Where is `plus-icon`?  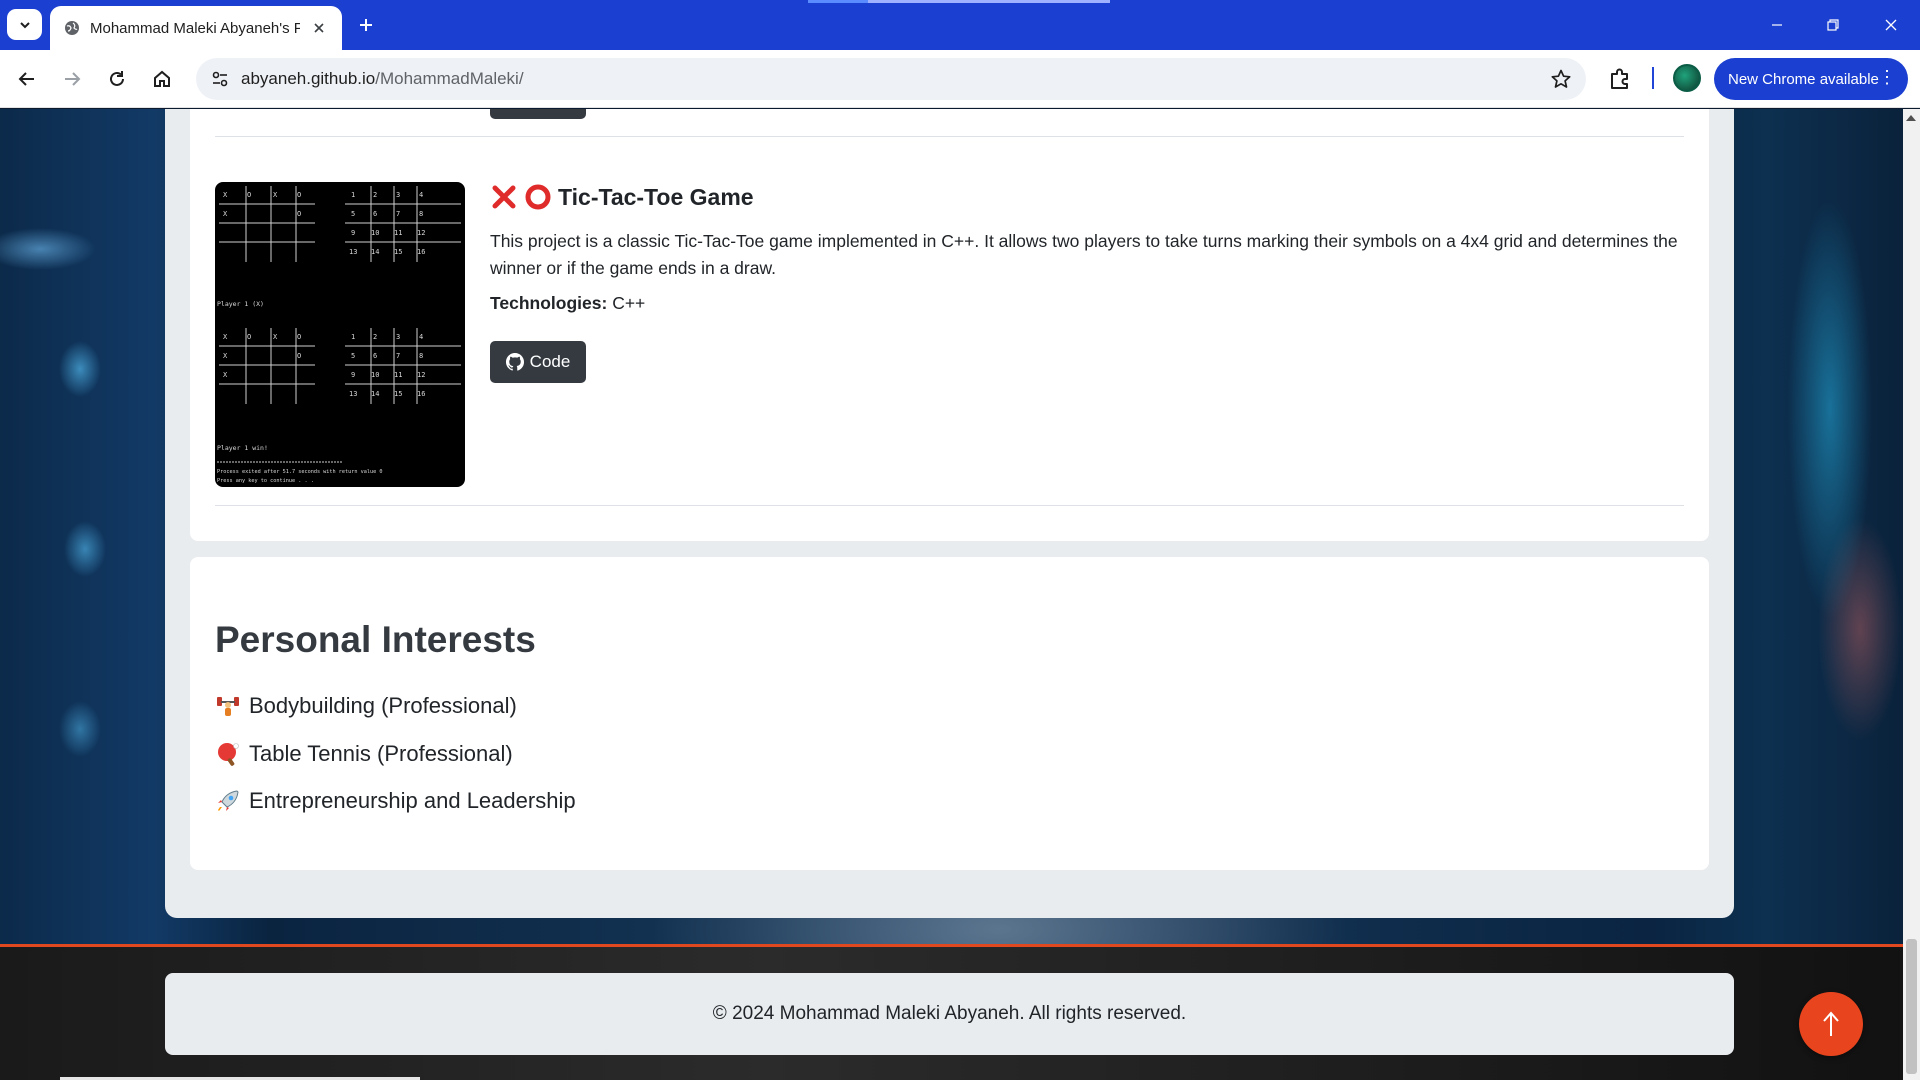
plus-icon is located at coordinates (366, 25).